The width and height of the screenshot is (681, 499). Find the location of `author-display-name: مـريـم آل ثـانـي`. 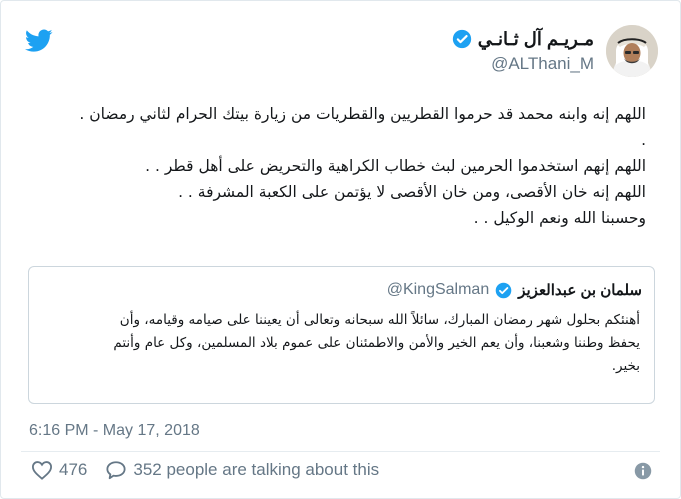

author-display-name: مـريـم آل ثـانـي is located at coordinates (536, 39).